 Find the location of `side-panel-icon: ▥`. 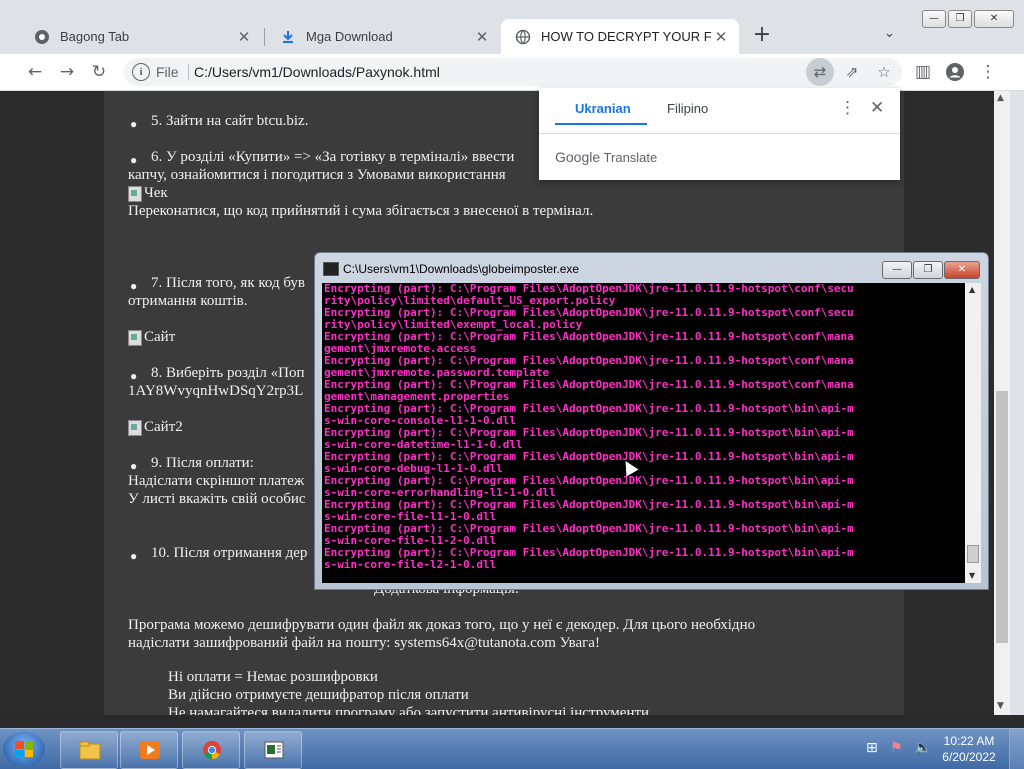

side-panel-icon: ▥ is located at coordinates (923, 72).